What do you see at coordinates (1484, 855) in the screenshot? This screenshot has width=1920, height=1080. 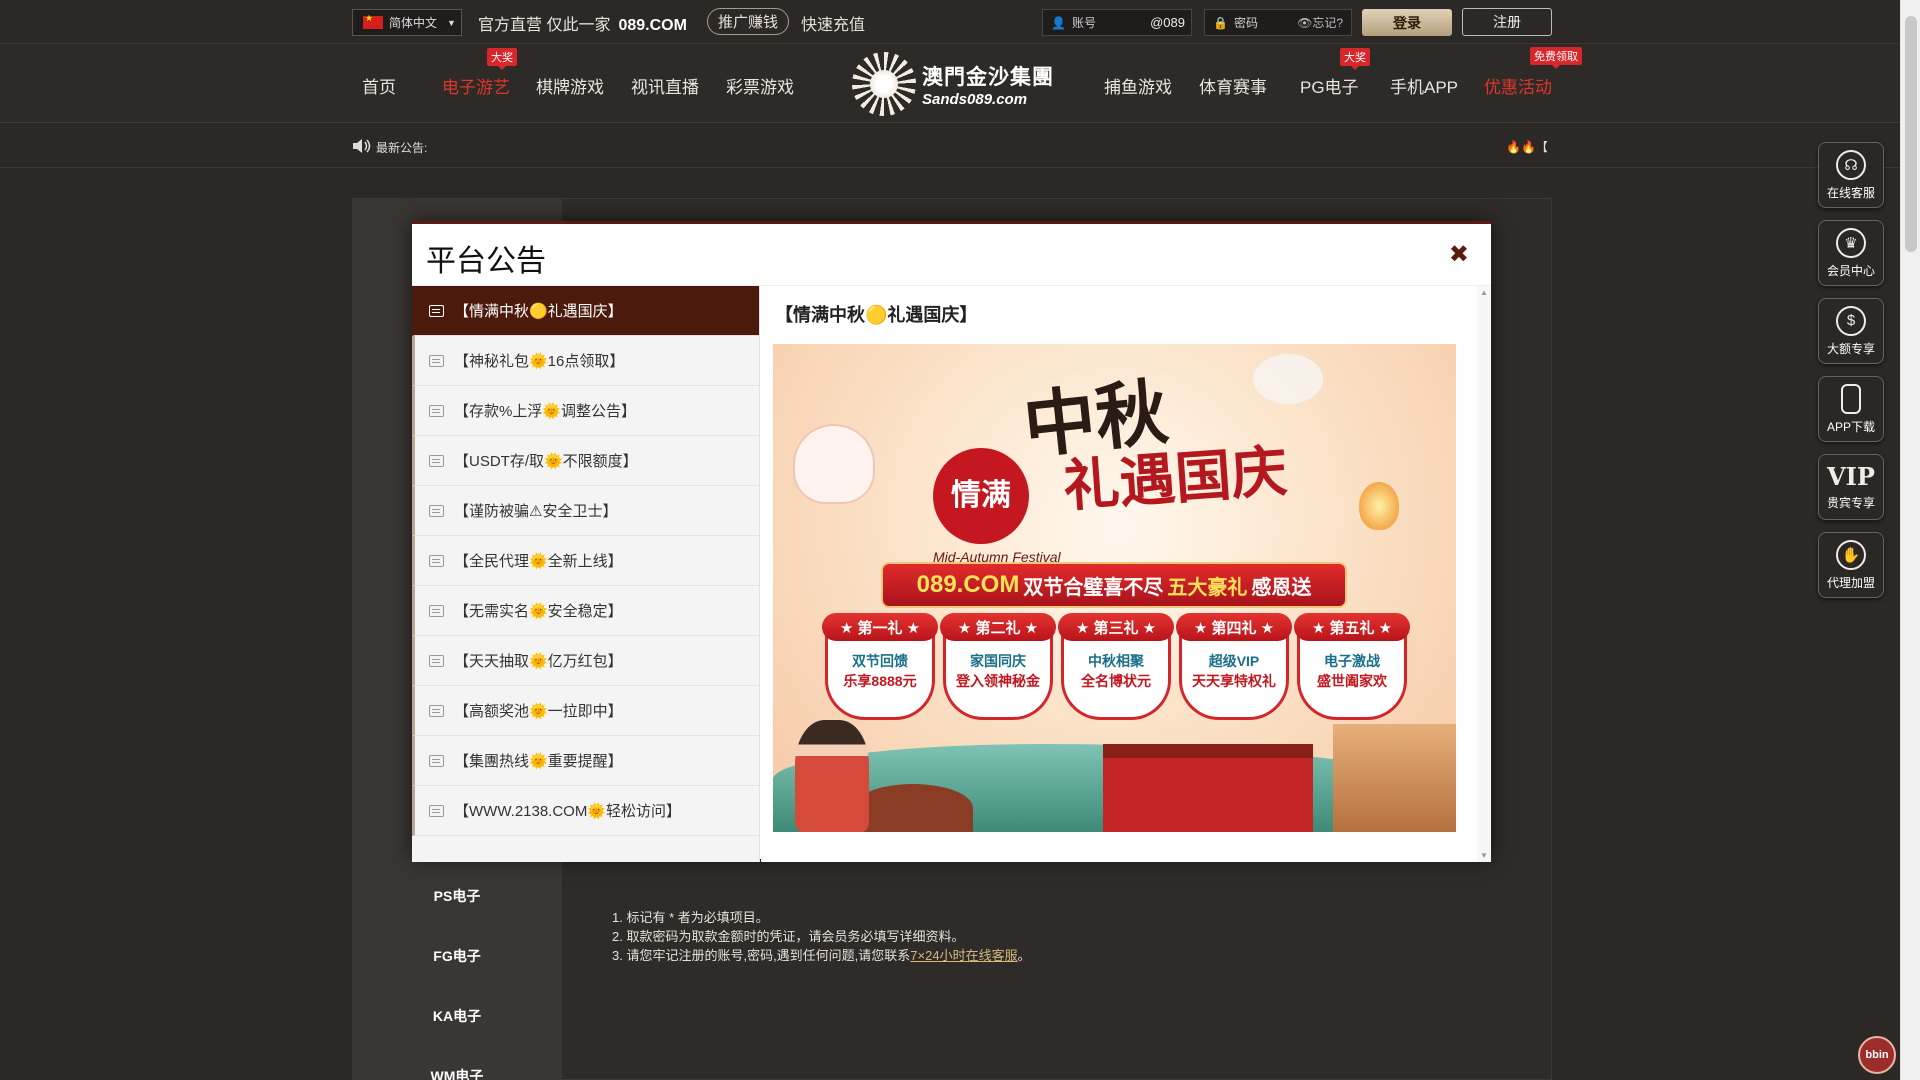 I see `scroll-down-icon: ▼` at bounding box center [1484, 855].